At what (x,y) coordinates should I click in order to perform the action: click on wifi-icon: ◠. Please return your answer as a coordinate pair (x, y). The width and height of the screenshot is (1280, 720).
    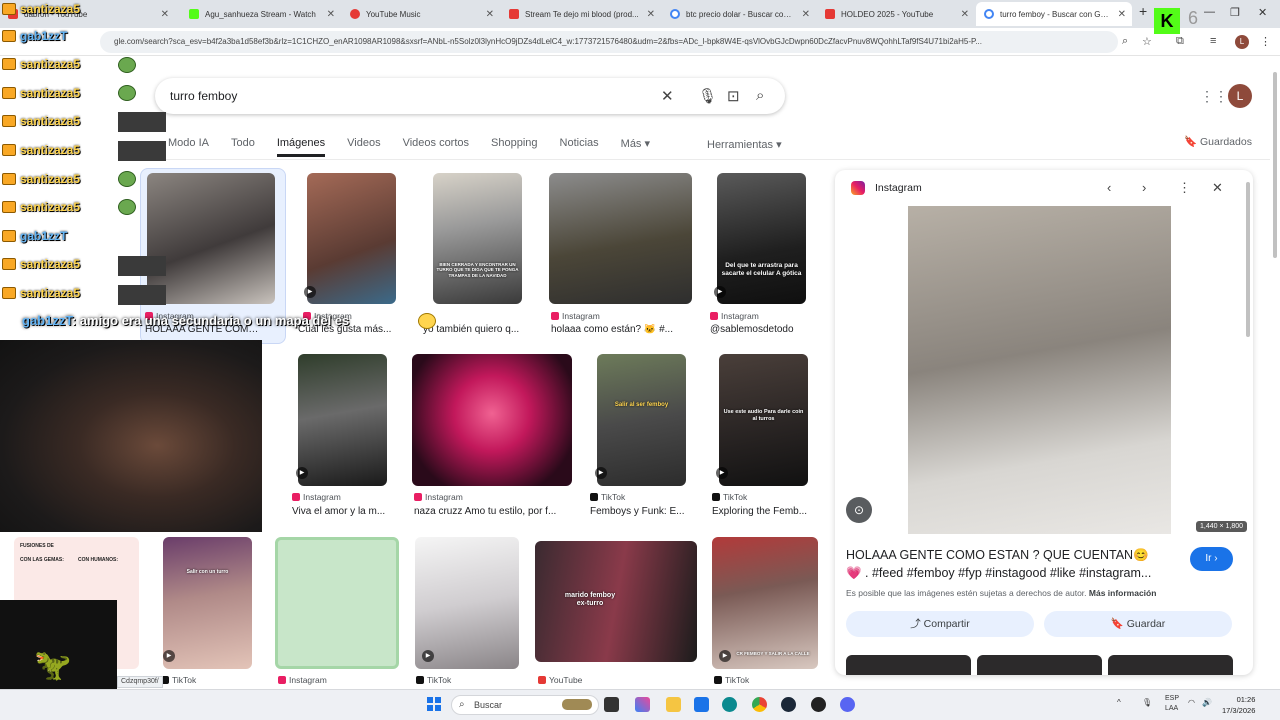
    Looking at the image, I should click on (1191, 702).